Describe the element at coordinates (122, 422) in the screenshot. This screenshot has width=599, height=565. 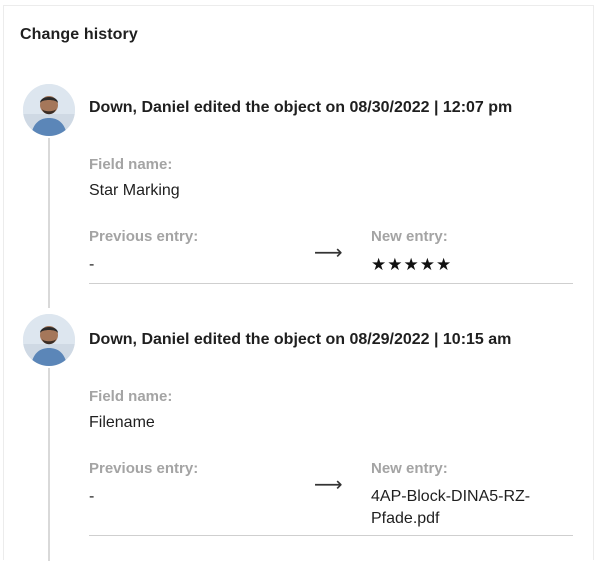
I see `field-name-value: Filename` at that location.